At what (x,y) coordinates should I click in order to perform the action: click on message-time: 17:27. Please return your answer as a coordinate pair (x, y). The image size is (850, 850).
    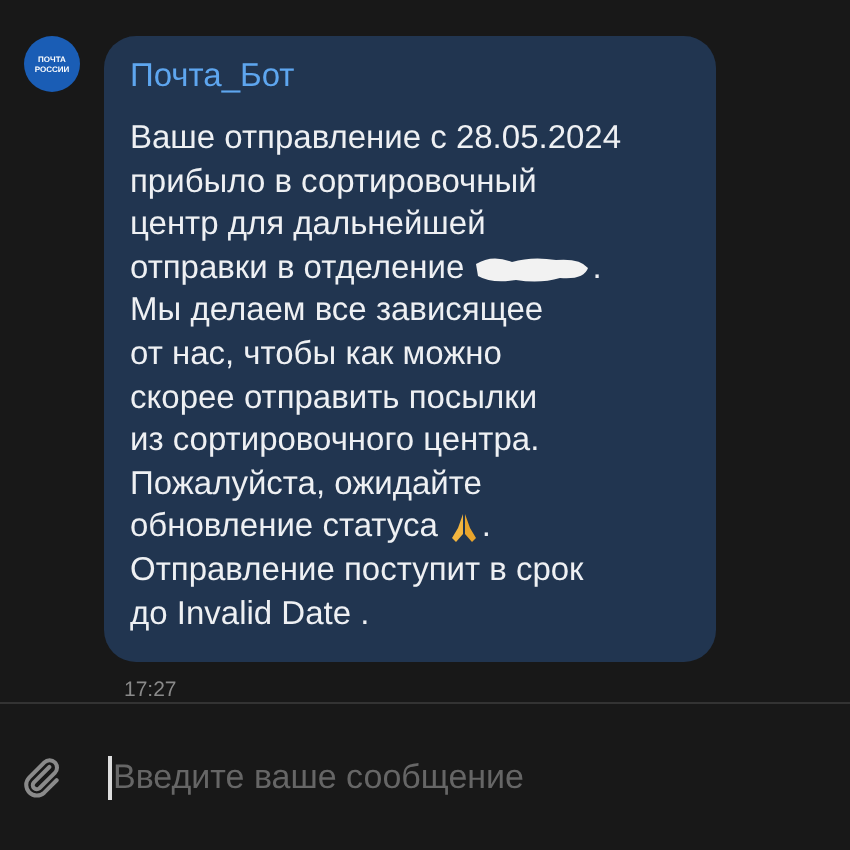
    Looking at the image, I should click on (151, 690).